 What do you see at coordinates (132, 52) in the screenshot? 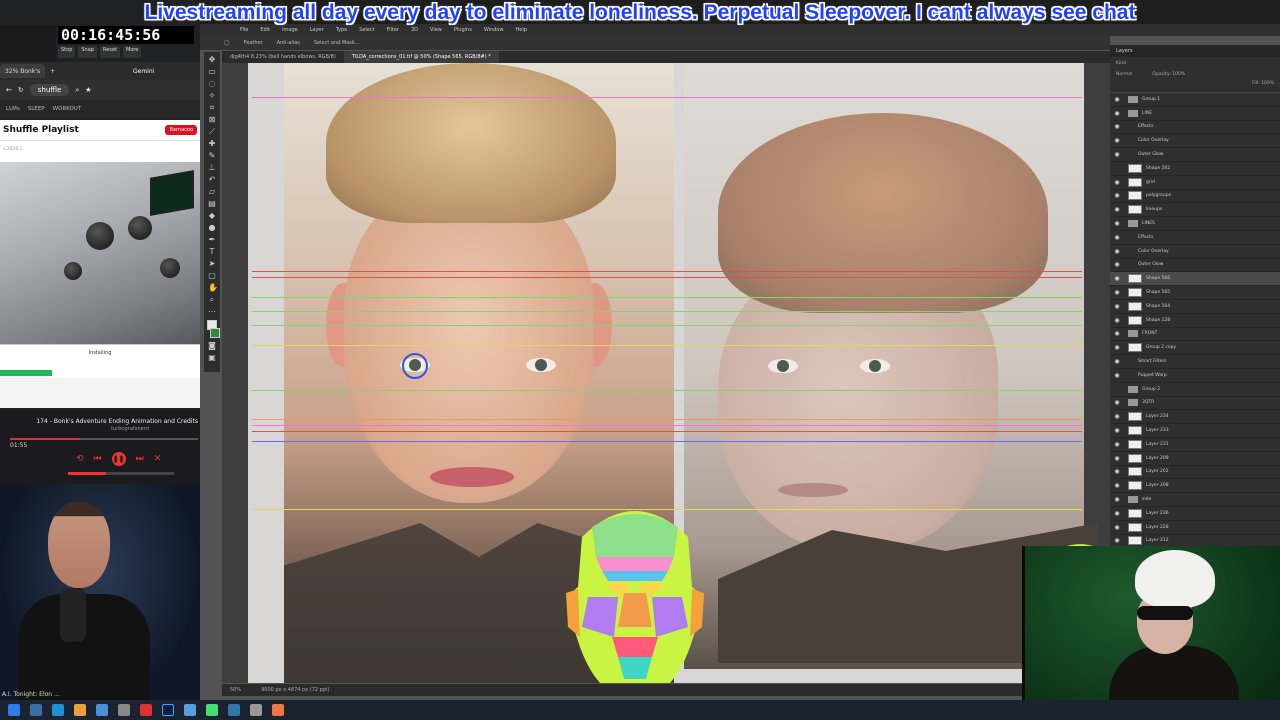
I see `stopwatch-more-button: More` at bounding box center [132, 52].